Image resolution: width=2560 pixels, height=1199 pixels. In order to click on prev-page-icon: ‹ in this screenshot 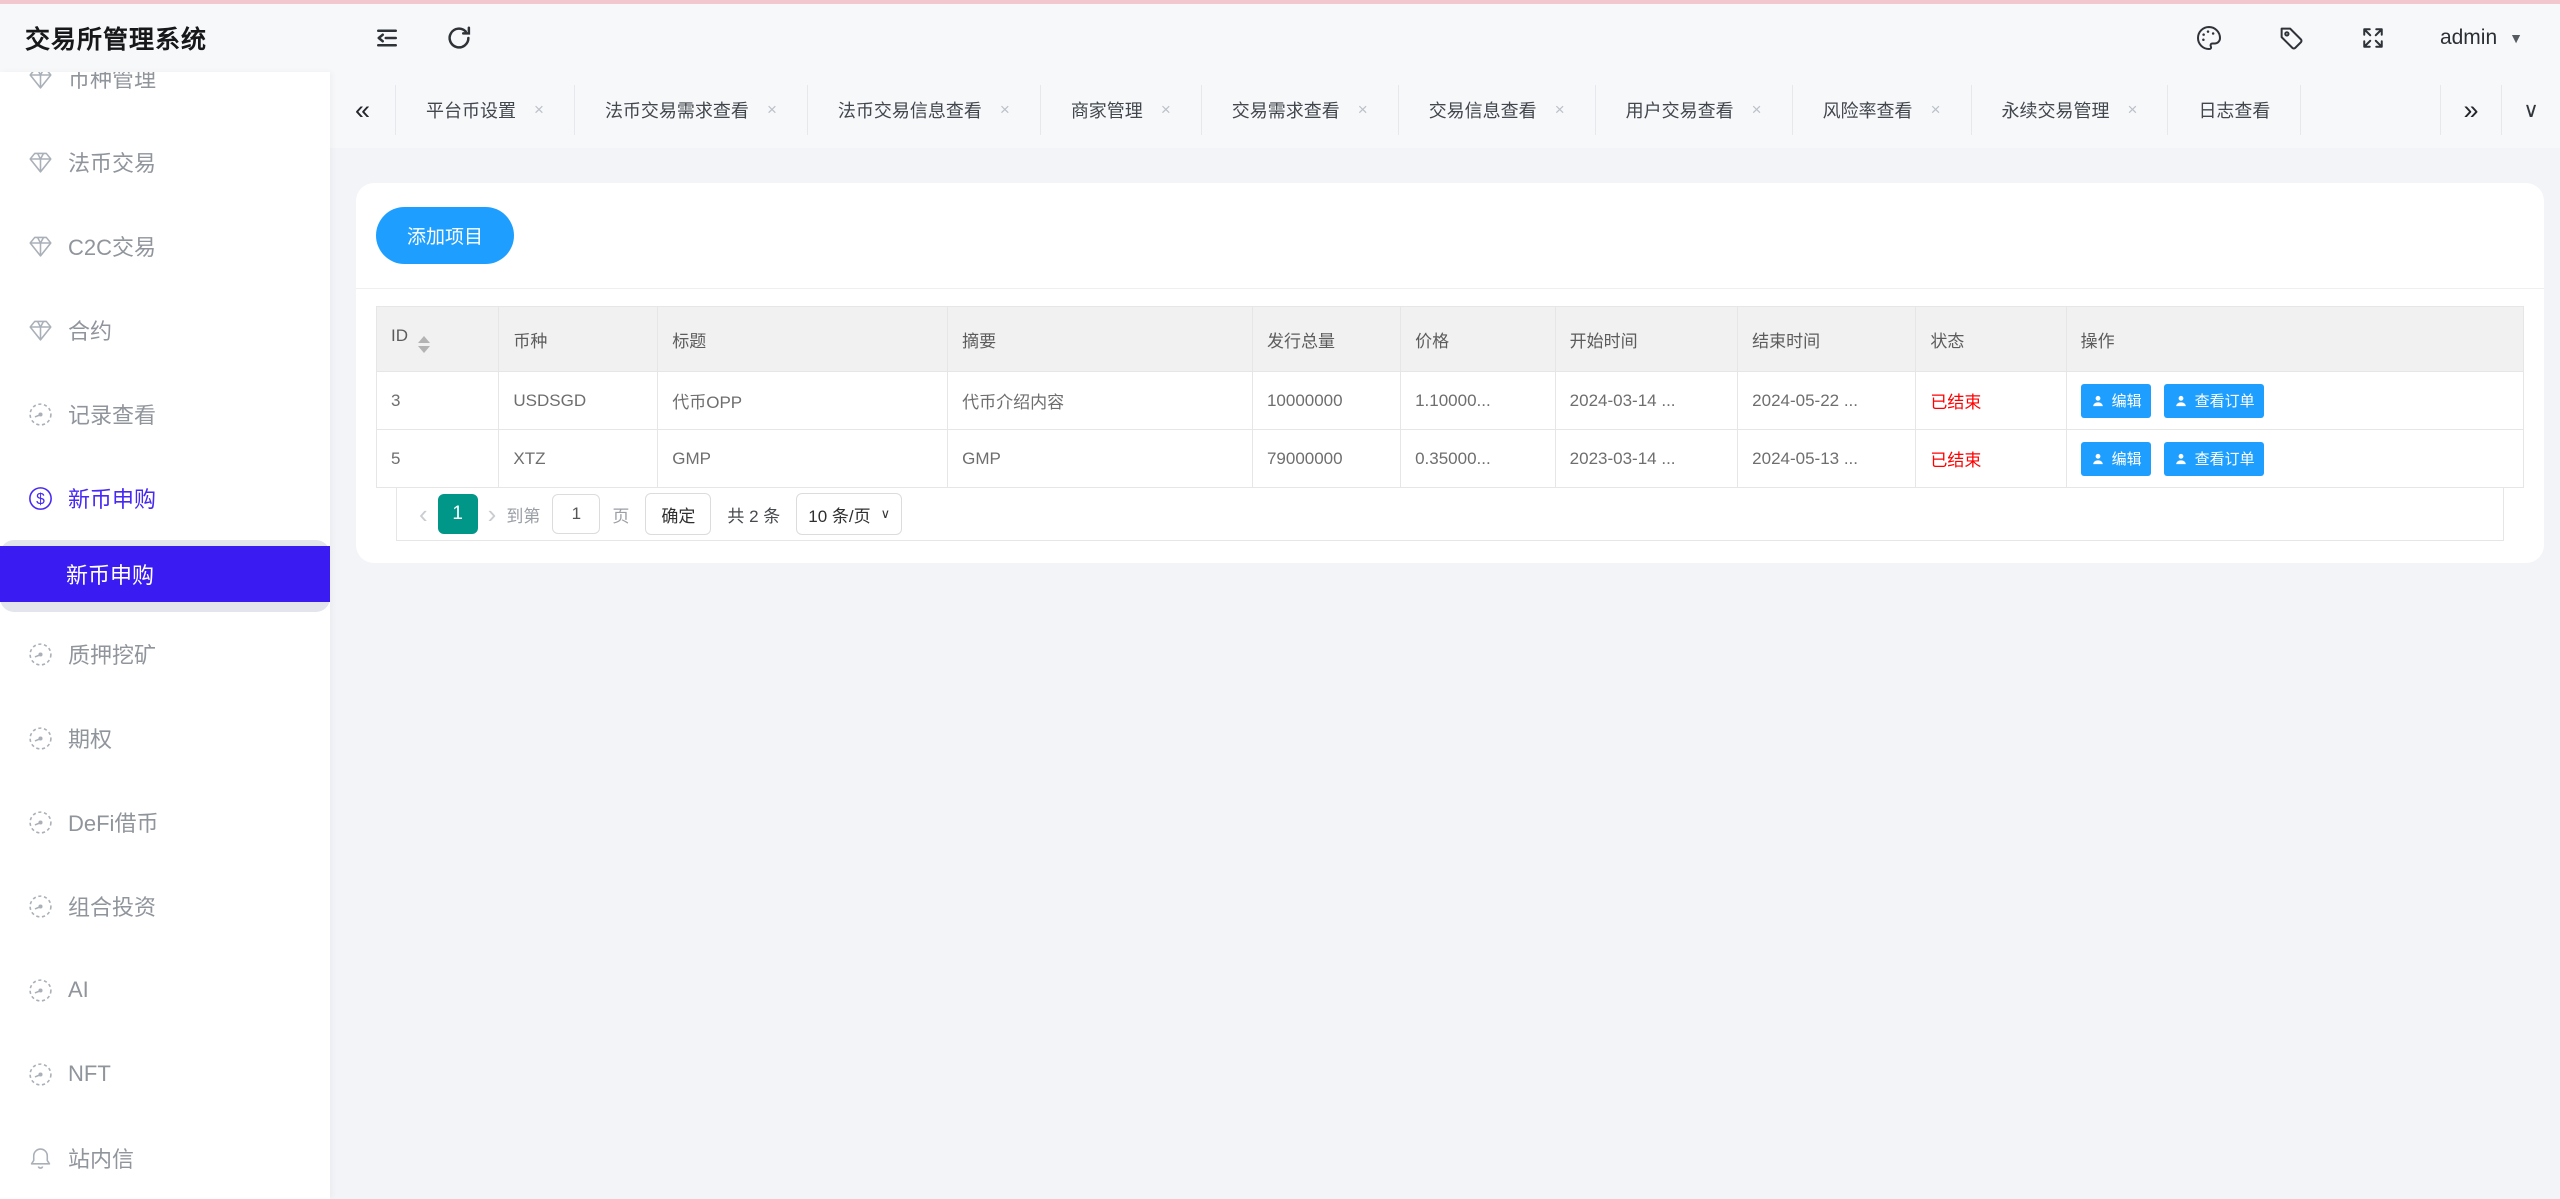, I will do `click(423, 514)`.